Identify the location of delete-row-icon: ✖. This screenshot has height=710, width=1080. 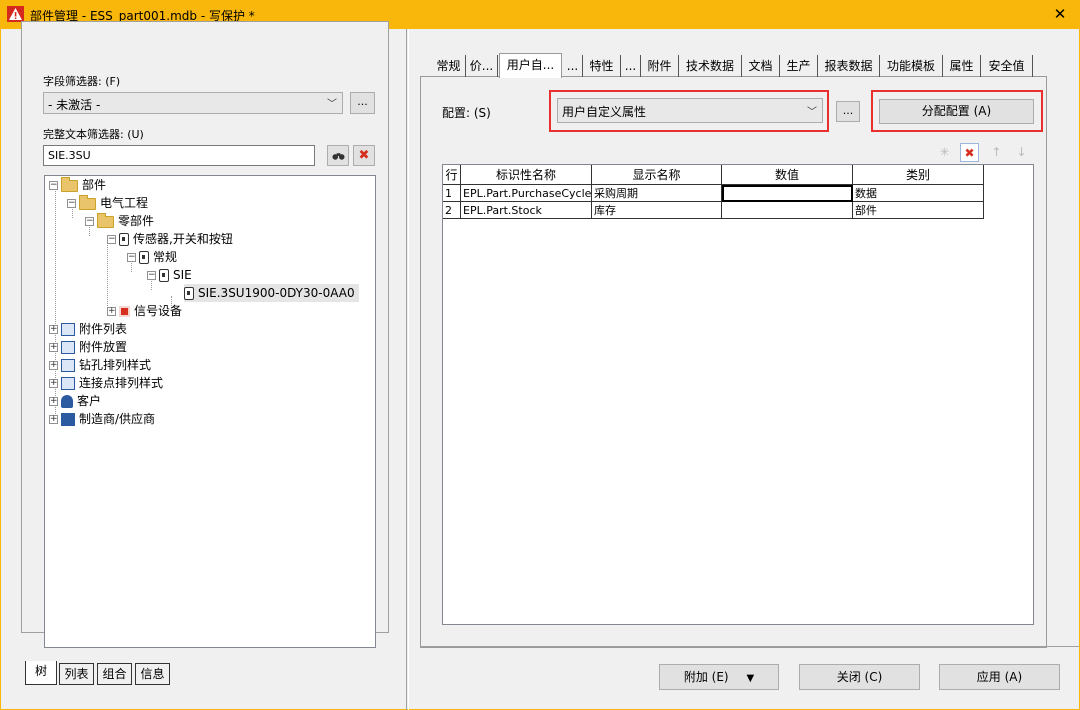
(969, 152).